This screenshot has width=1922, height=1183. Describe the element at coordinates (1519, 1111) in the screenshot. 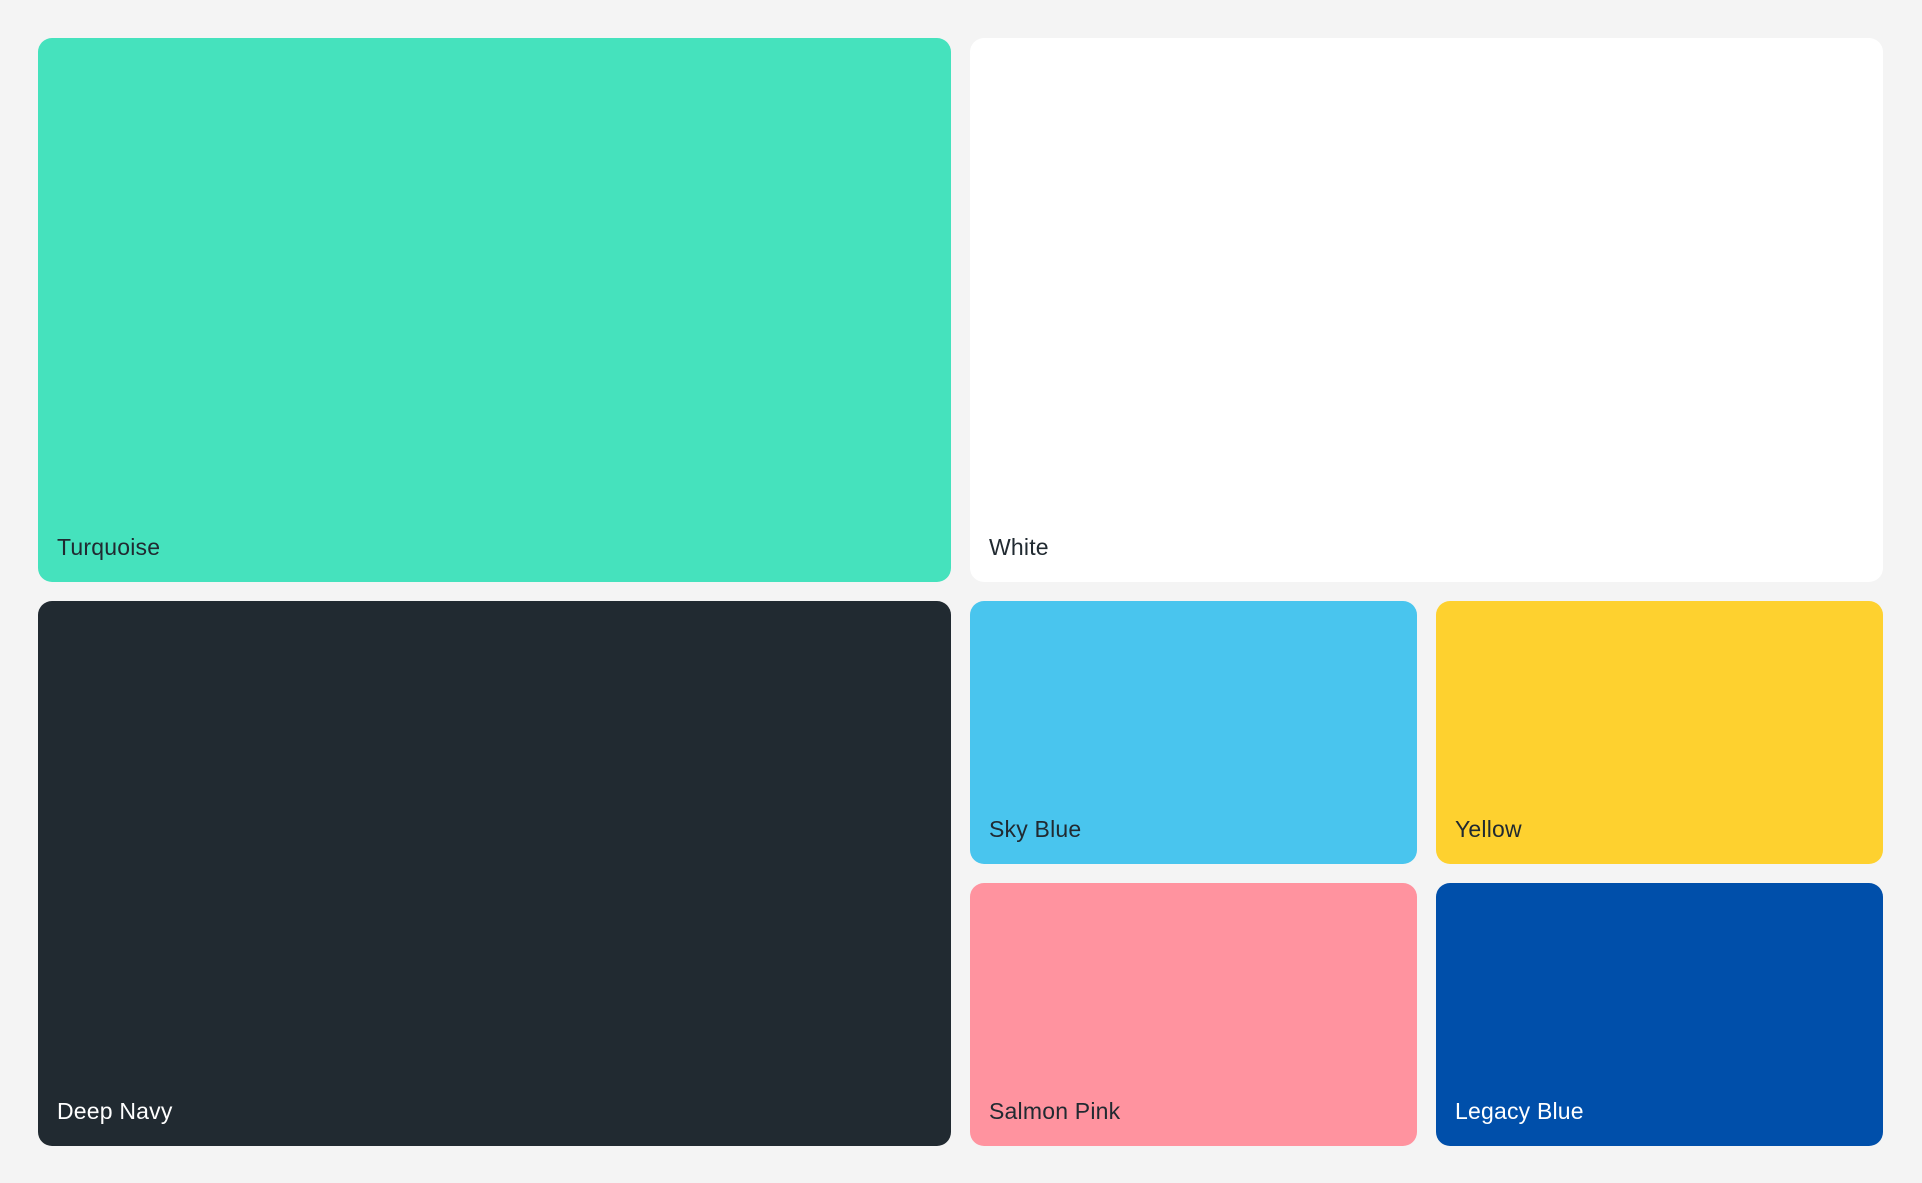

I see `swatch-label-legacy-blue: Legacy Blue` at that location.